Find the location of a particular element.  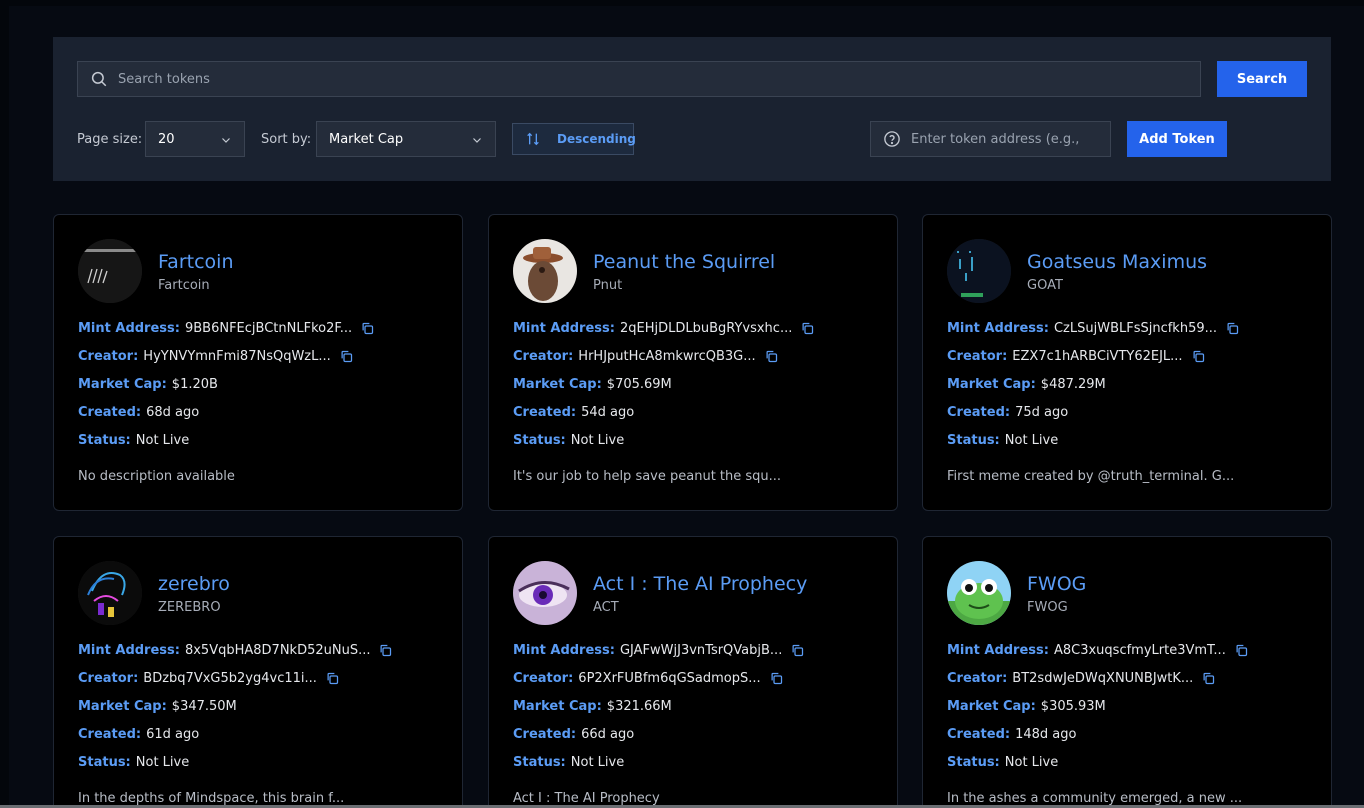

created-value: 61d ago is located at coordinates (173, 734).